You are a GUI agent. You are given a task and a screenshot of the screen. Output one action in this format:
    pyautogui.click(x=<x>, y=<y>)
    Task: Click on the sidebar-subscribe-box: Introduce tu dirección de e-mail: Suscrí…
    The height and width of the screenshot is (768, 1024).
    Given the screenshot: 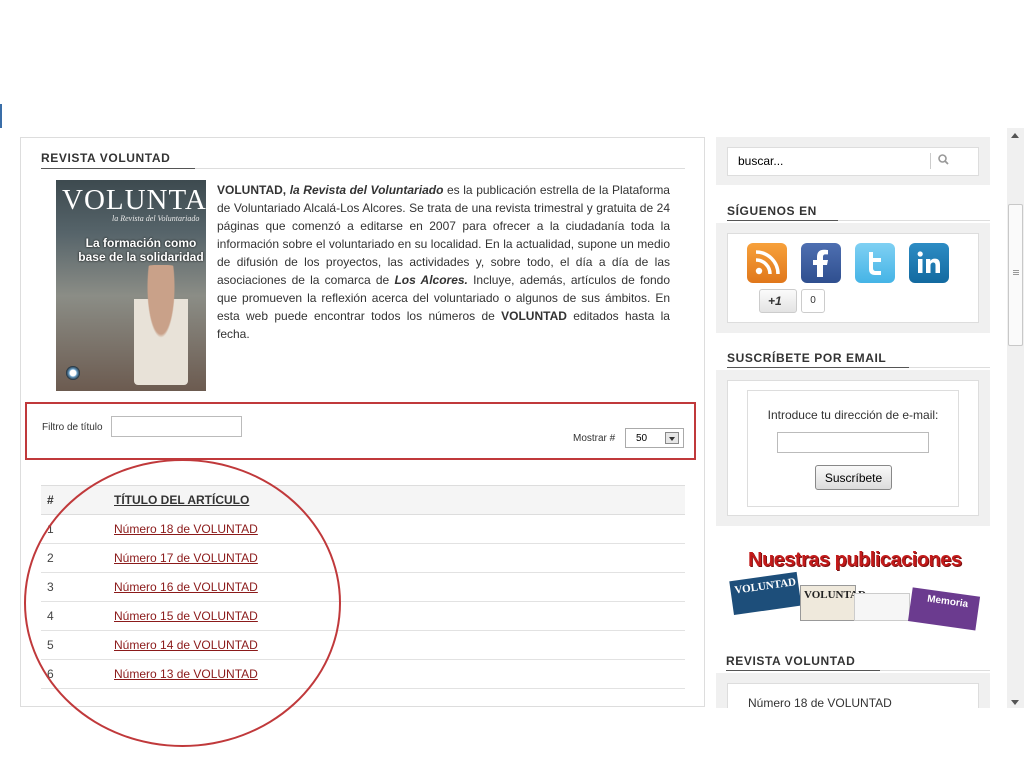 What is the action you would take?
    pyautogui.click(x=853, y=448)
    